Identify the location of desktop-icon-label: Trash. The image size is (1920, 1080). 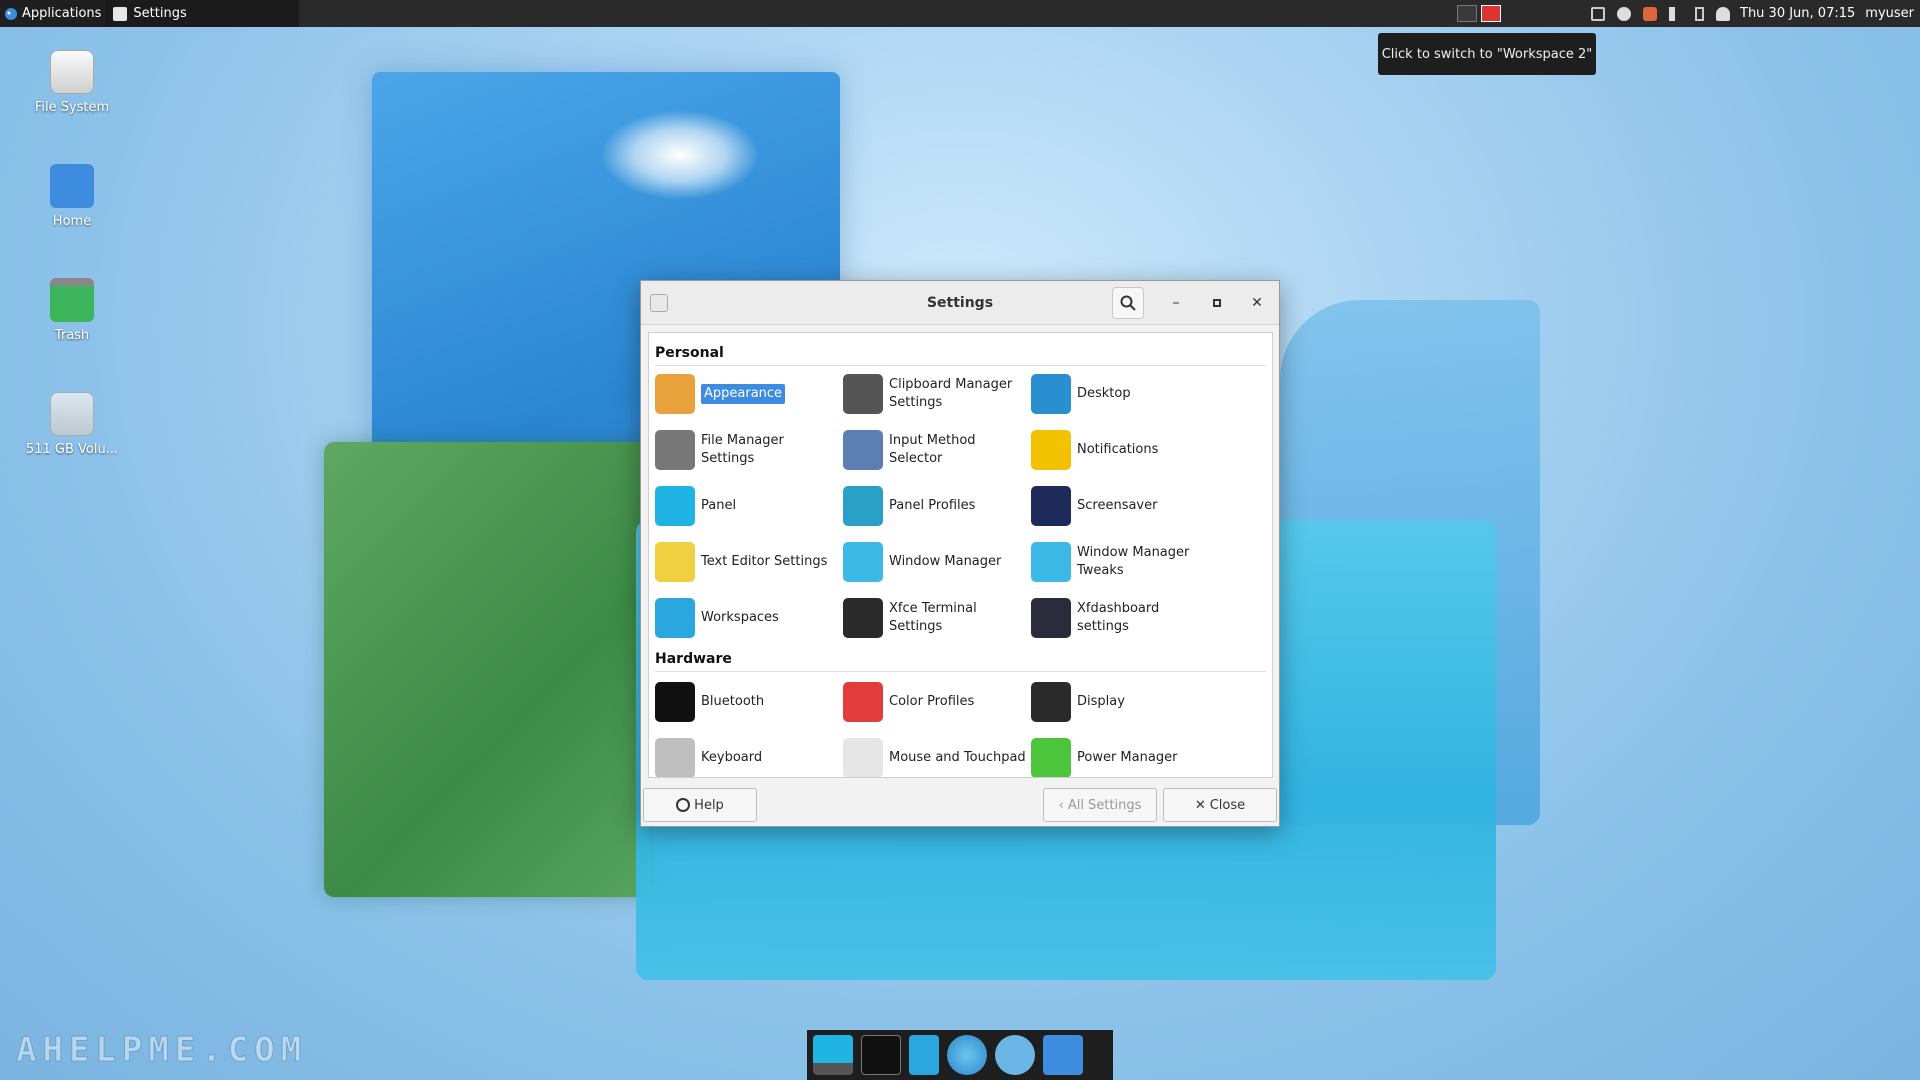
(72, 335).